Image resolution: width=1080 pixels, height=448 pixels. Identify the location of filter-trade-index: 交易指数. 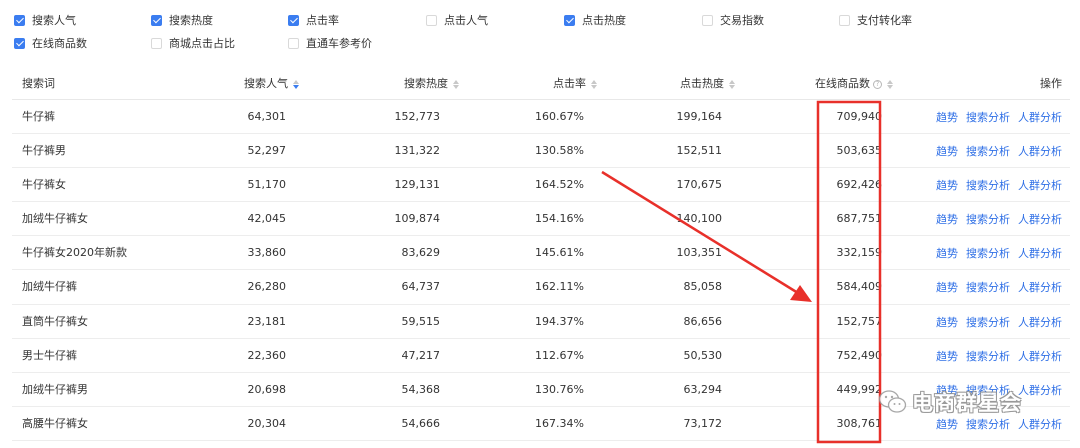
(733, 20).